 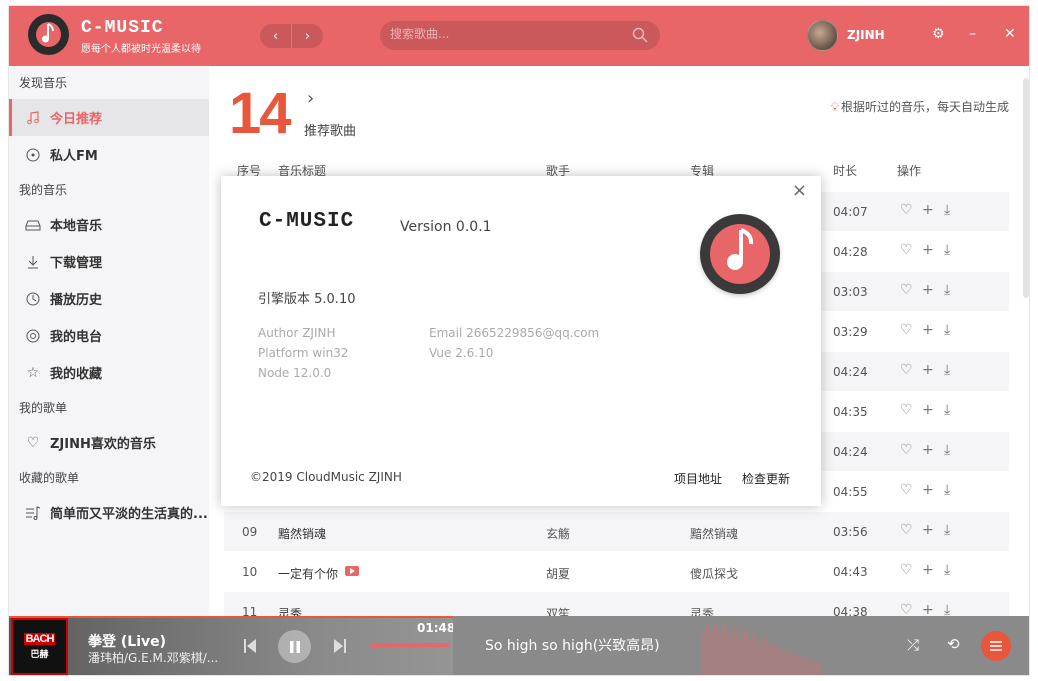 I want to click on repeat-icon: ⟲, so click(x=953, y=644).